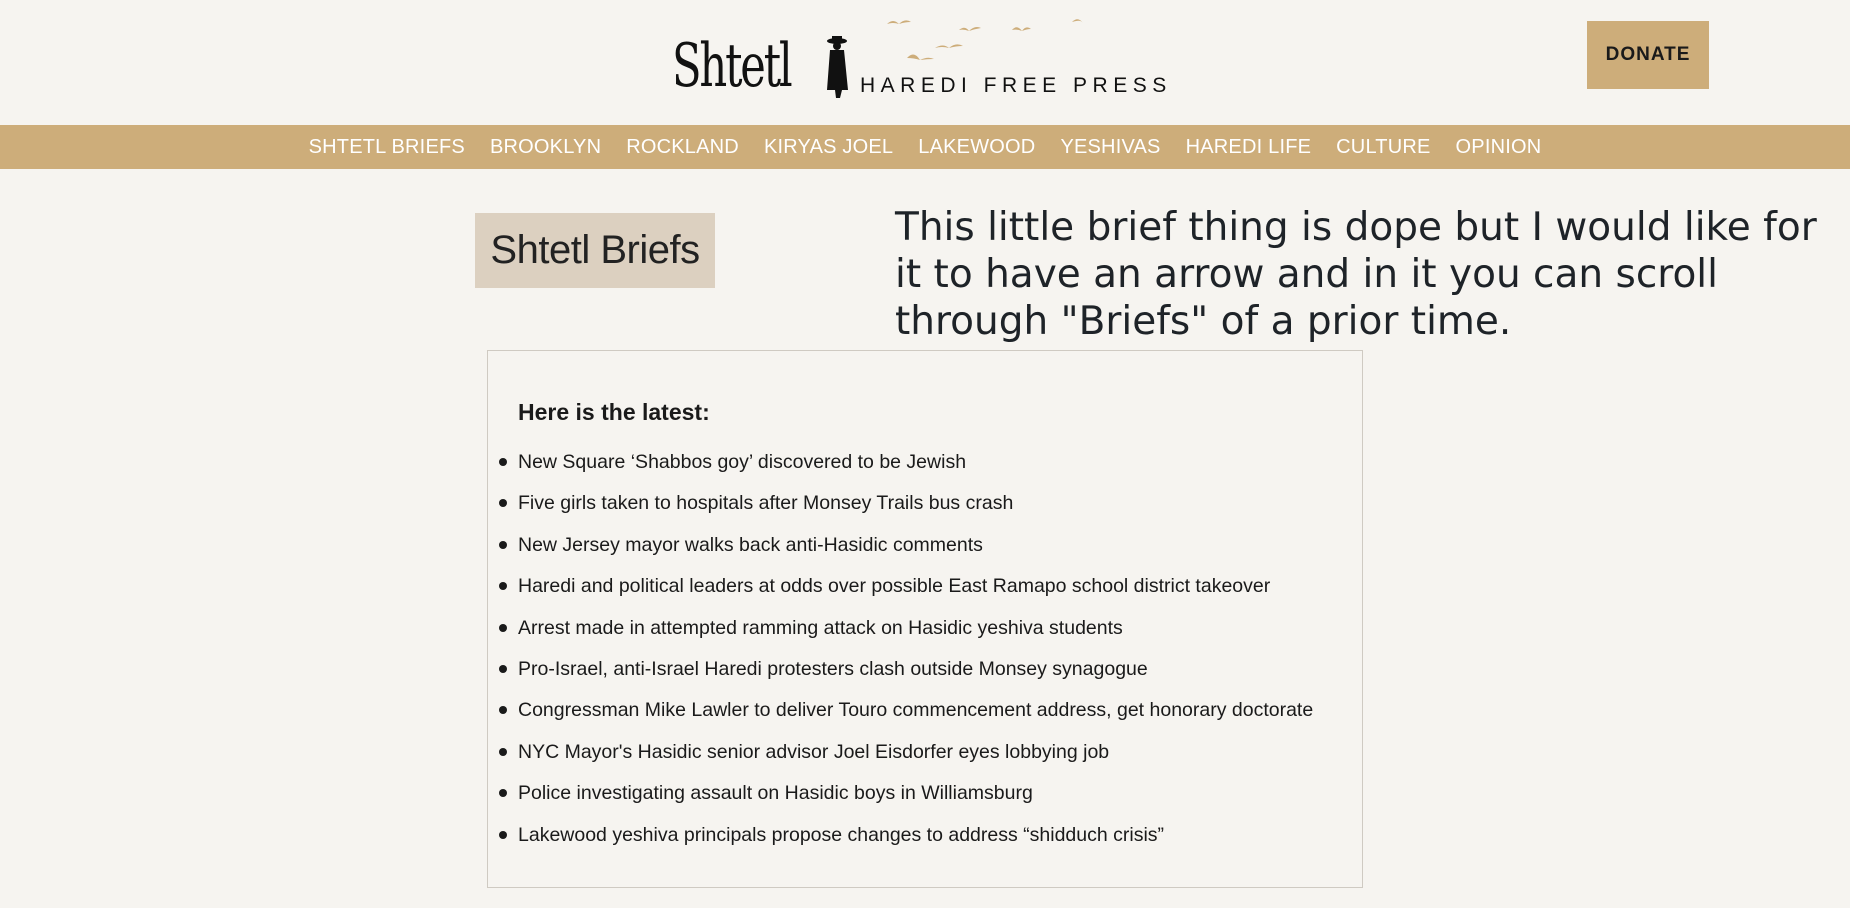 The width and height of the screenshot is (1850, 908). I want to click on nav-item-yeshivas: YESHIVAS, so click(1110, 147).